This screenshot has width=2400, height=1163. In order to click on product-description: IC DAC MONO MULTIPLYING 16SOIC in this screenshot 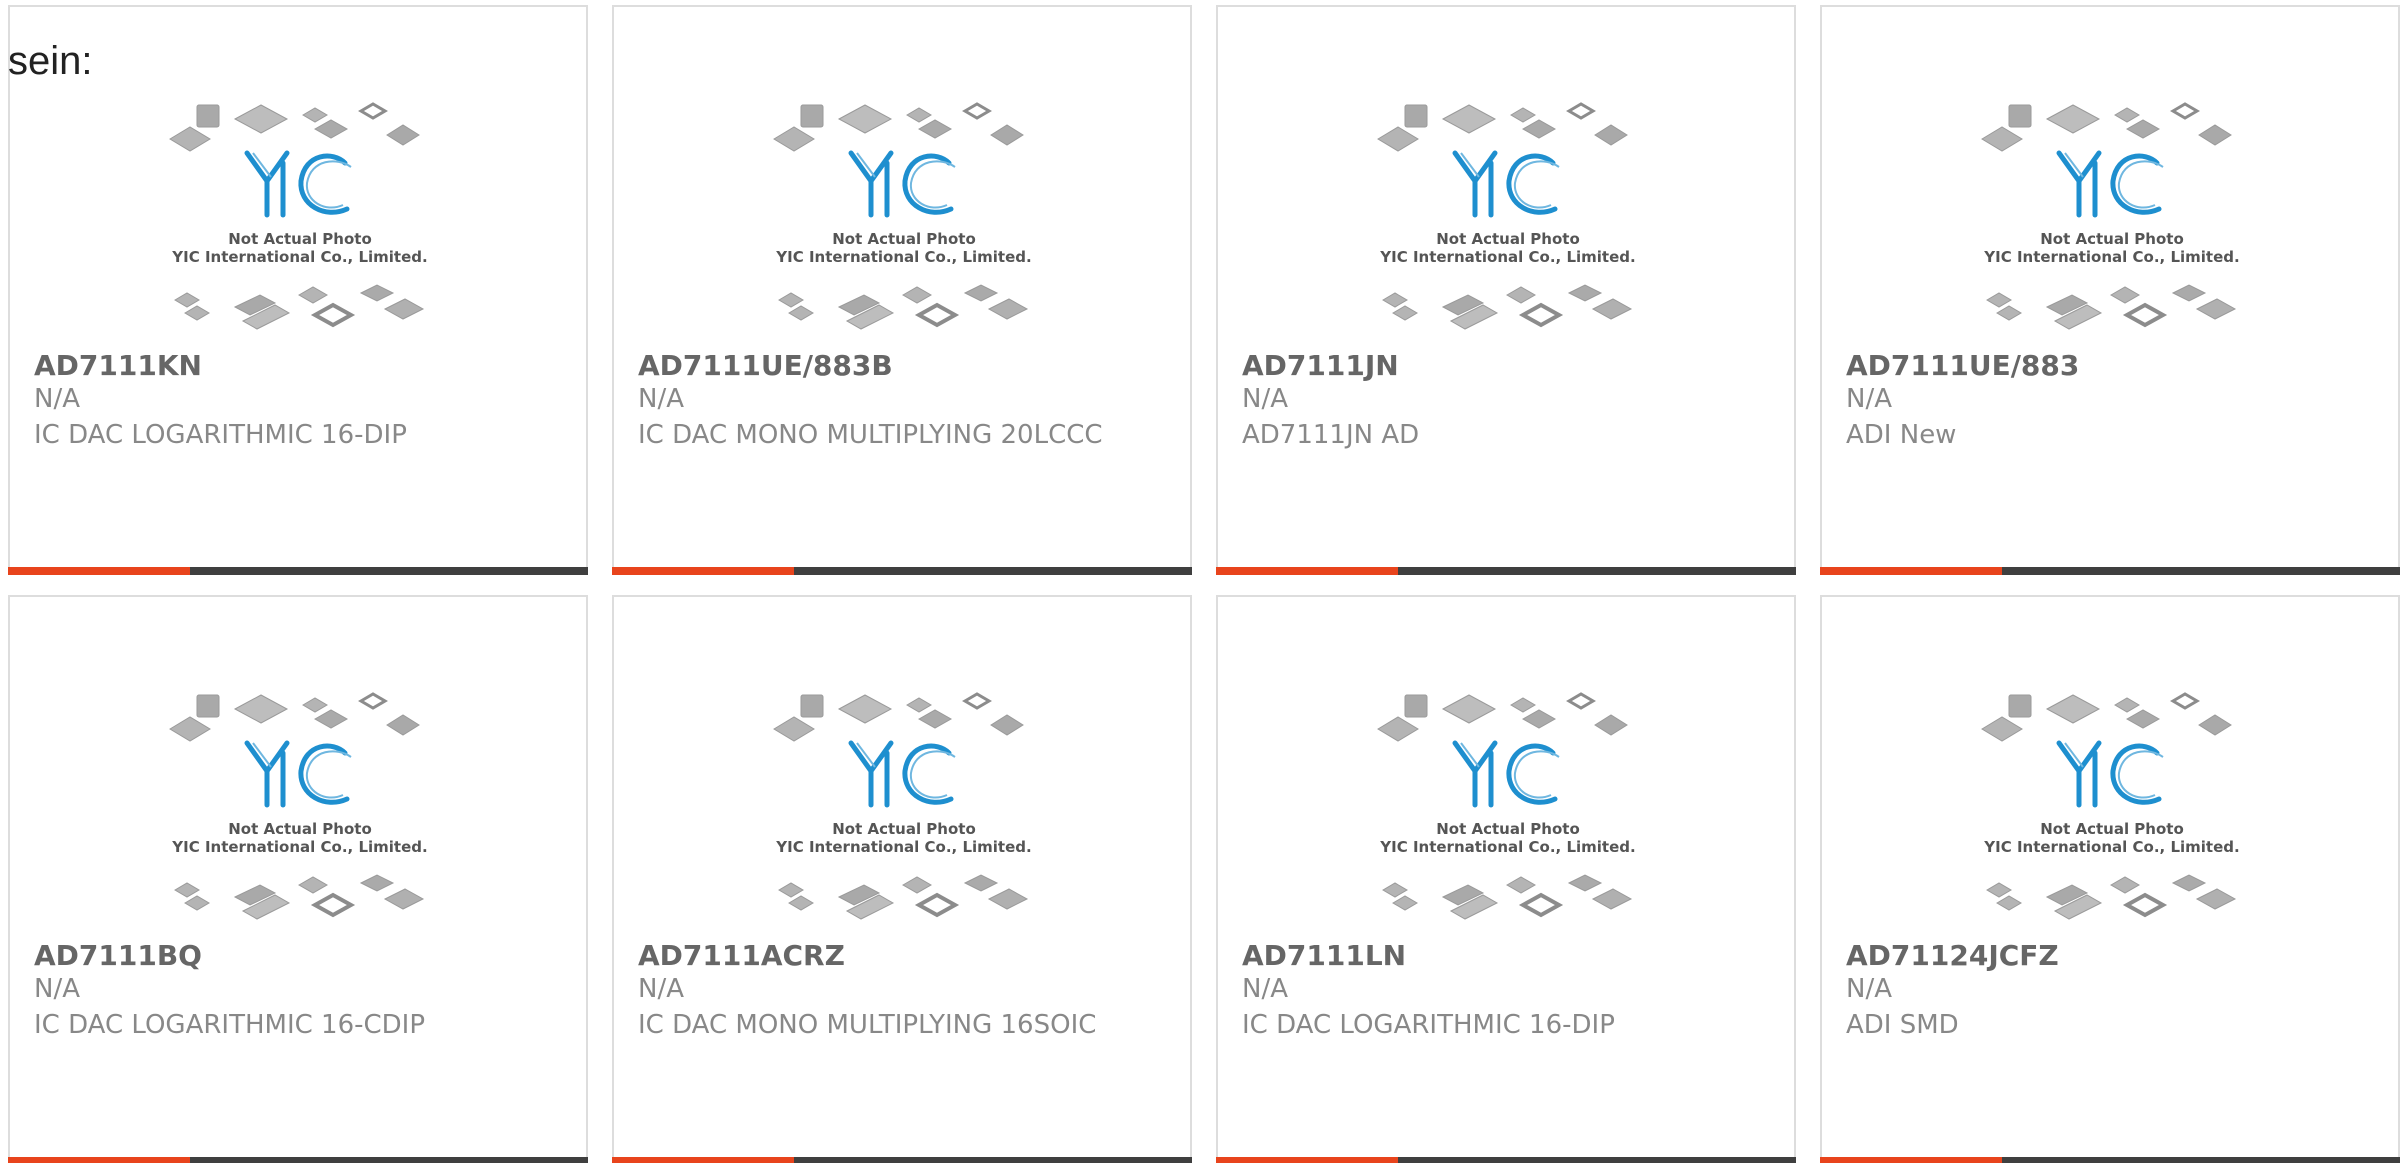, I will do `click(867, 1025)`.